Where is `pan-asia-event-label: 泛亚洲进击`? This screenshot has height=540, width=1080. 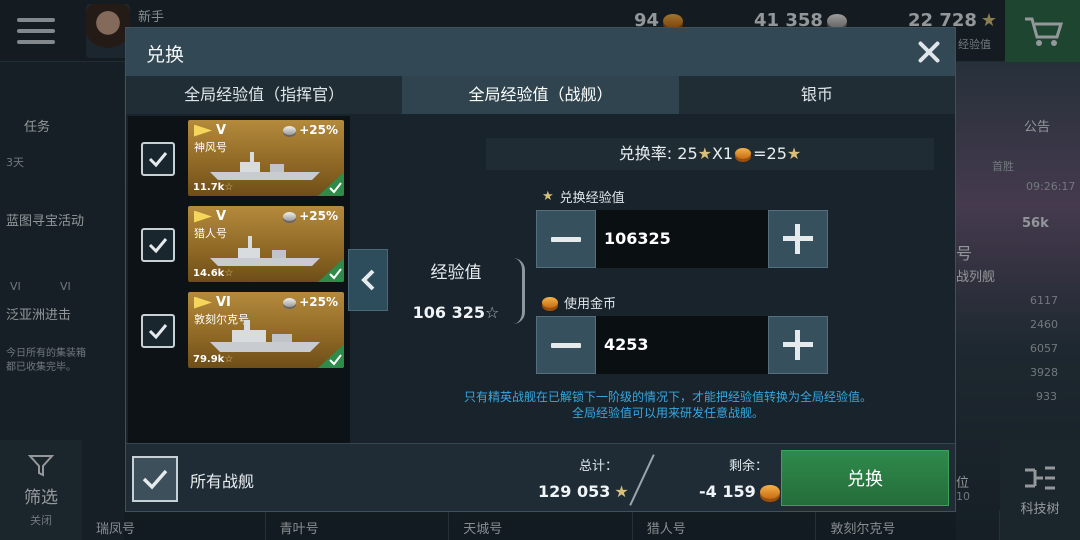
pan-asia-event-label: 泛亚洲进击 is located at coordinates (38, 313).